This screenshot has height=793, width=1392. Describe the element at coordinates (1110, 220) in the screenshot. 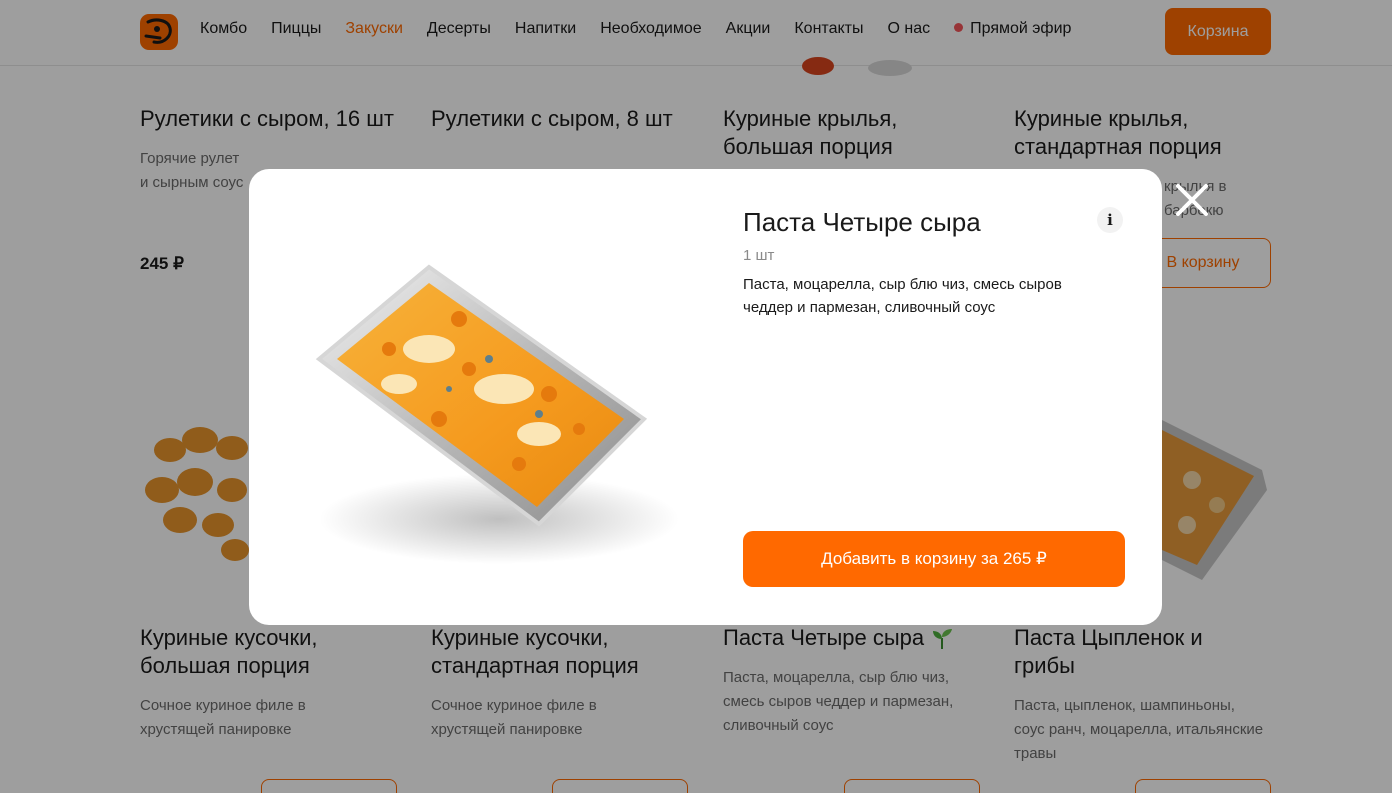

I see `info-button: i` at that location.